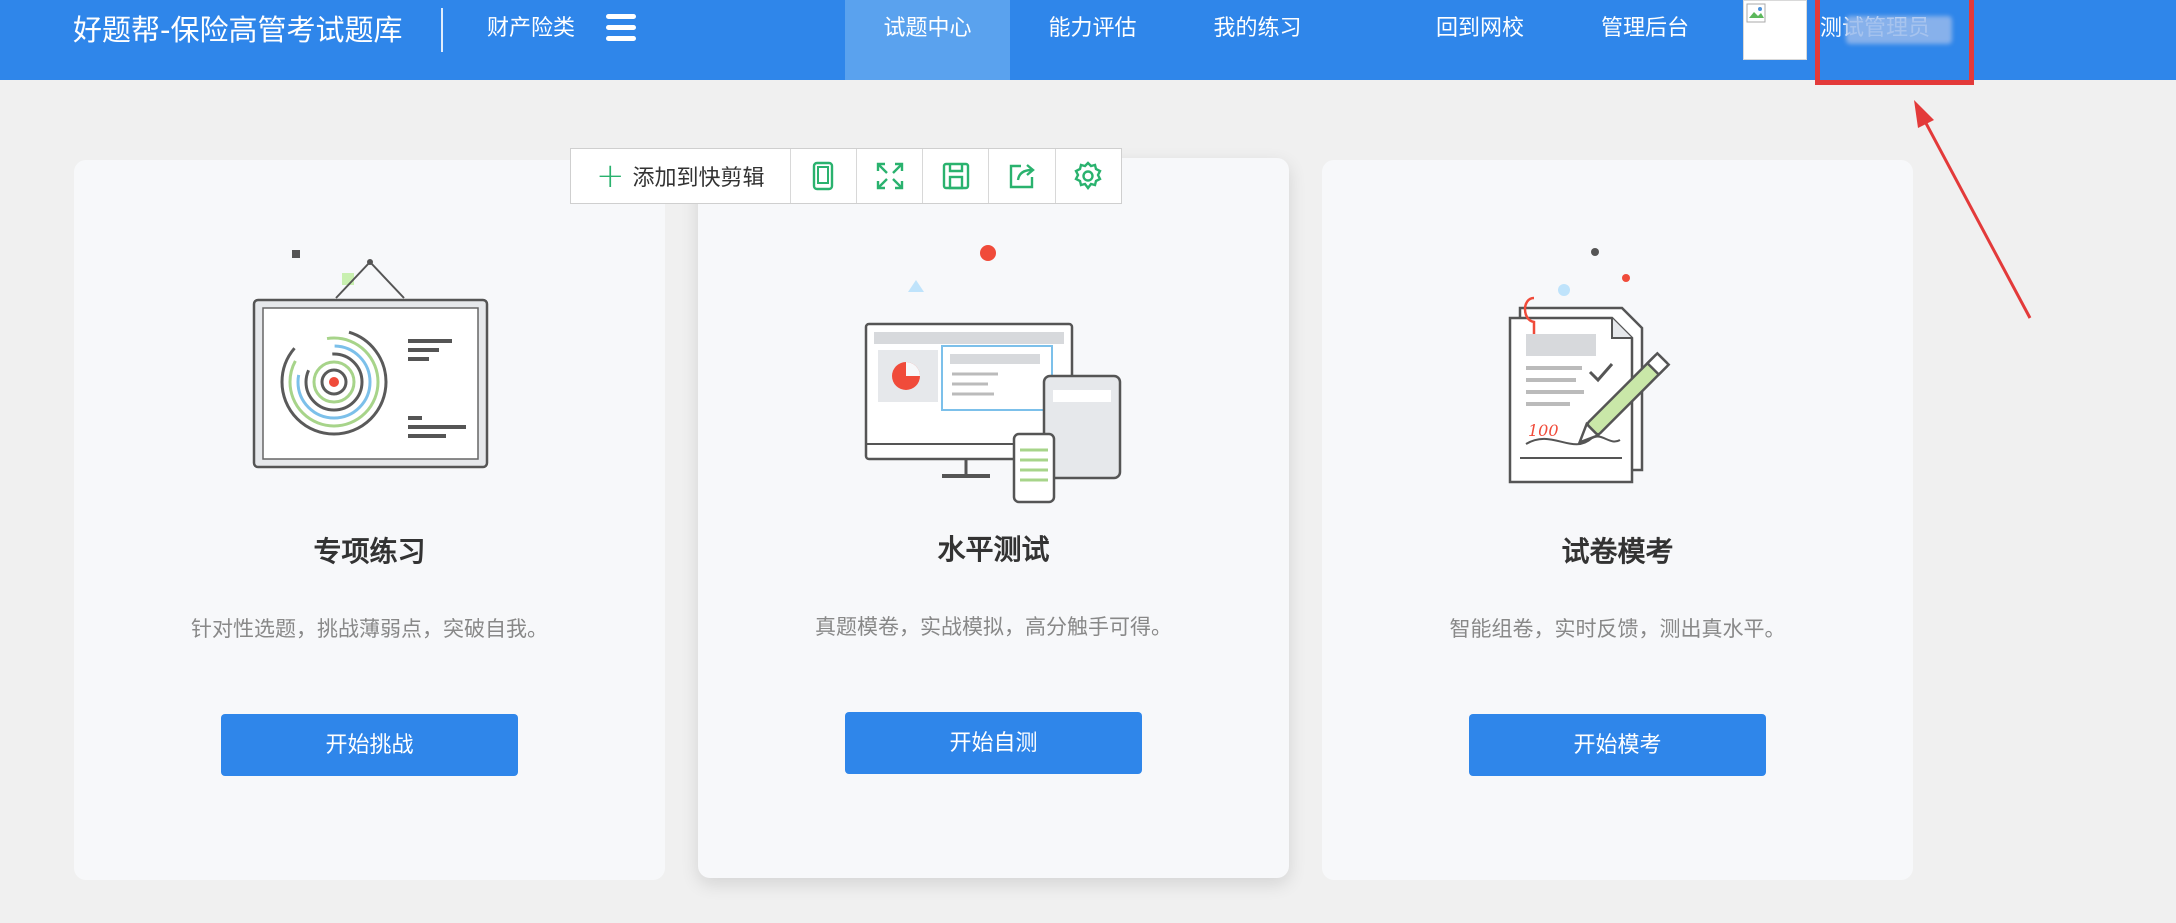 This screenshot has height=923, width=2176. What do you see at coordinates (1617, 745) in the screenshot?
I see `start-mock-exam-button: 开始模考` at bounding box center [1617, 745].